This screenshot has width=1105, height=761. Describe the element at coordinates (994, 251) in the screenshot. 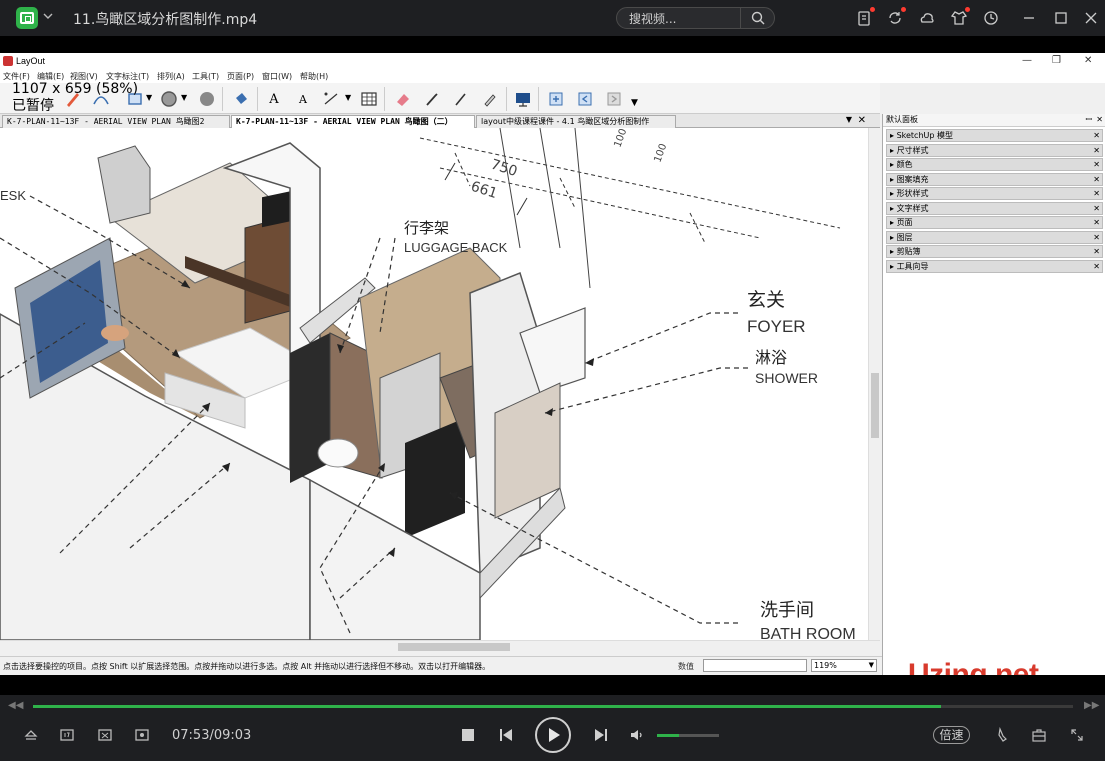

I see `tray-item-scrapbooks: ▸ 剪贴簿 ✕` at that location.